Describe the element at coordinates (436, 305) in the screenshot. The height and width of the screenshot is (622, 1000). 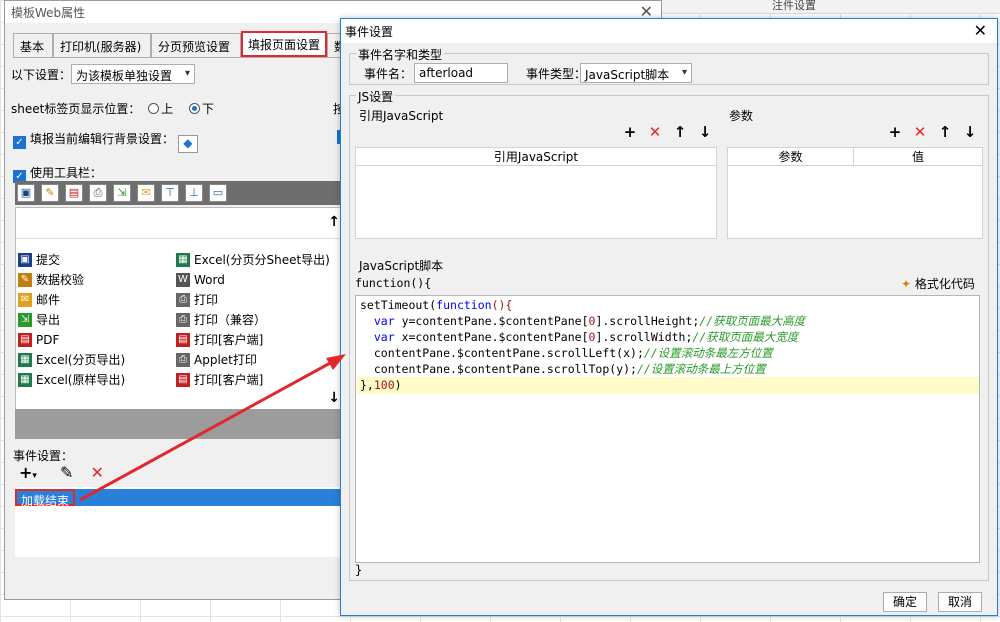
I see `code-line: setTimeout(function(){` at that location.